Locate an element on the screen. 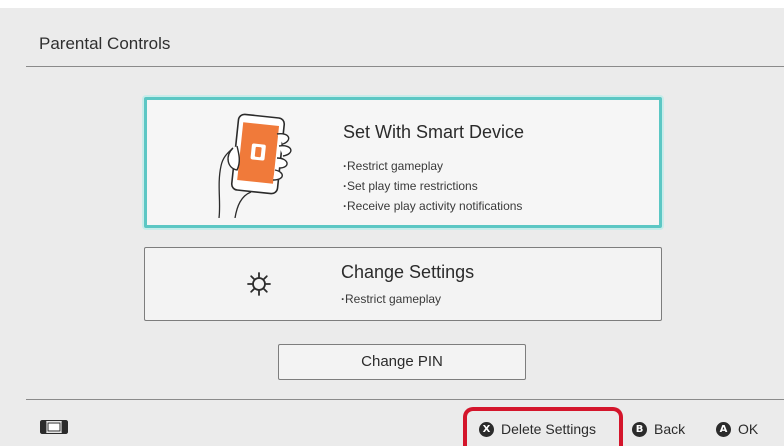 Image resolution: width=784 pixels, height=446 pixels. bullet-notifications: Receive play activity notifications is located at coordinates (432, 206).